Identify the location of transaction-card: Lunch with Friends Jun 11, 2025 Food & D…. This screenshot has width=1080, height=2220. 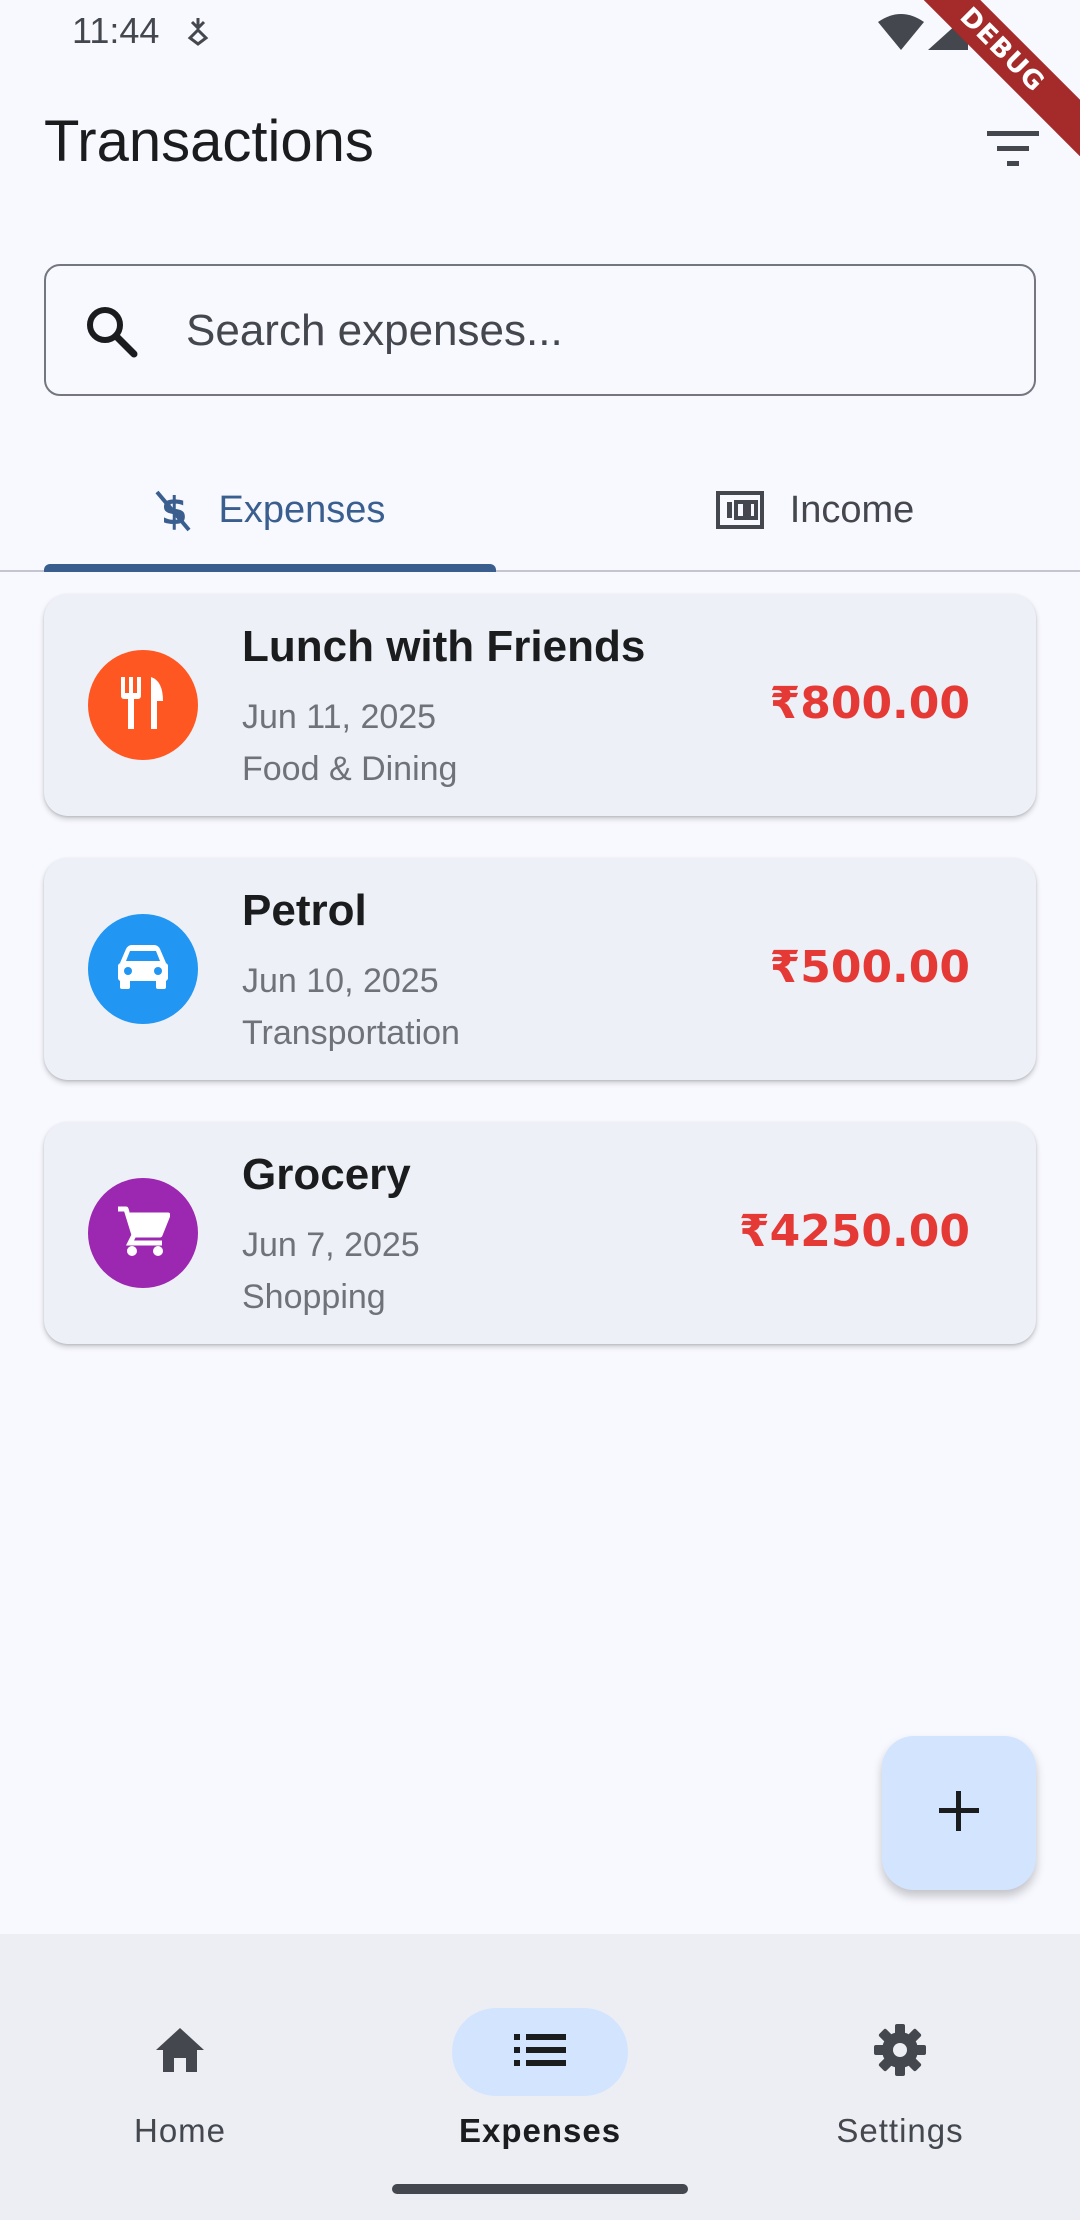
(540, 705).